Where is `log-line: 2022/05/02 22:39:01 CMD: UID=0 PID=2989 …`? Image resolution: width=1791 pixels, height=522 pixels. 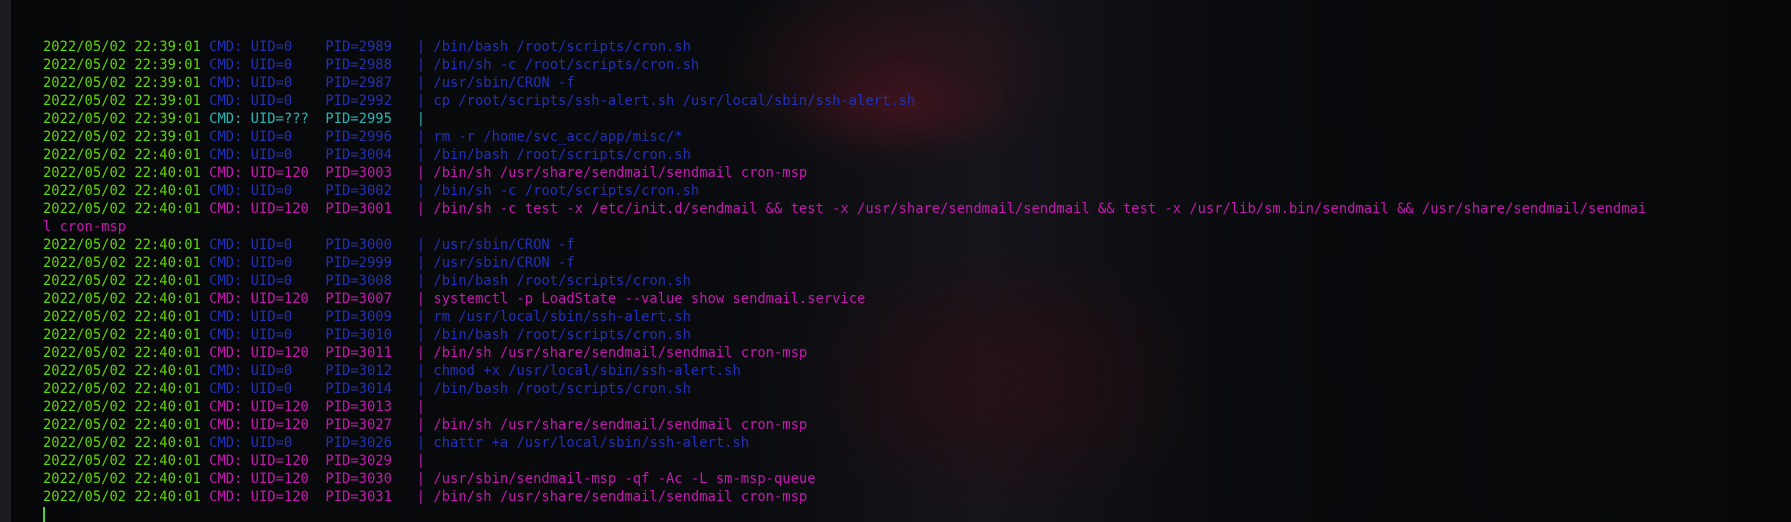 log-line: 2022/05/02 22:39:01 CMD: UID=0 PID=2989 … is located at coordinates (844, 47).